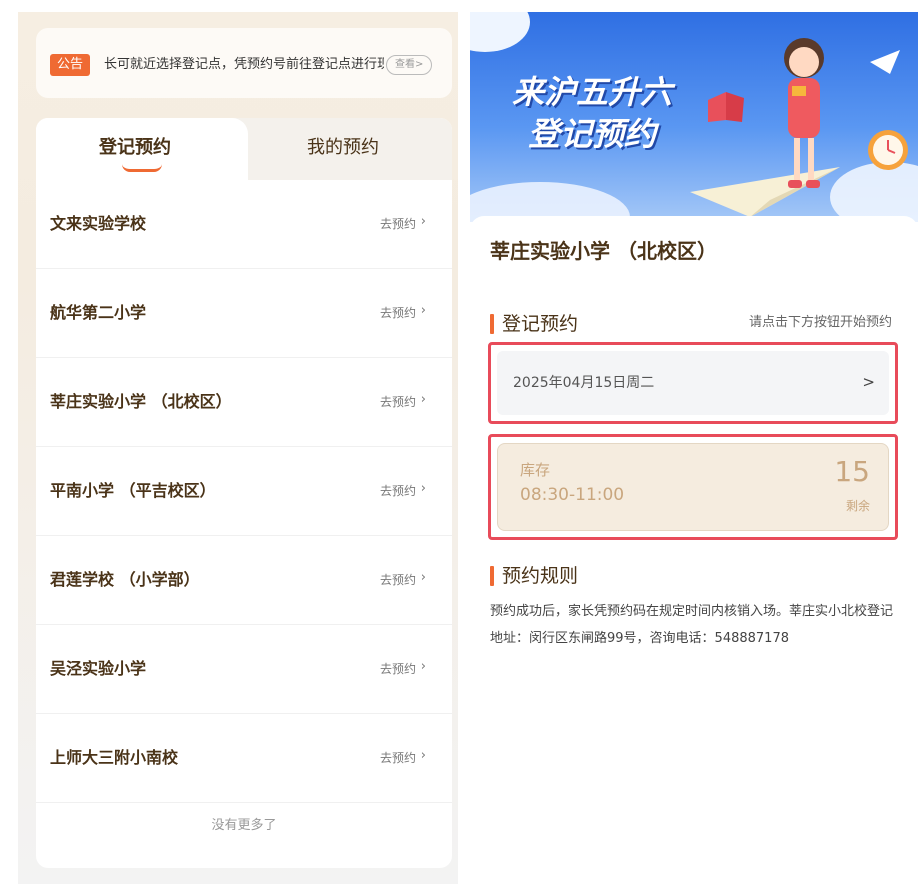  Describe the element at coordinates (885, 62) in the screenshot. I see `paper-plane-small-icon` at that location.